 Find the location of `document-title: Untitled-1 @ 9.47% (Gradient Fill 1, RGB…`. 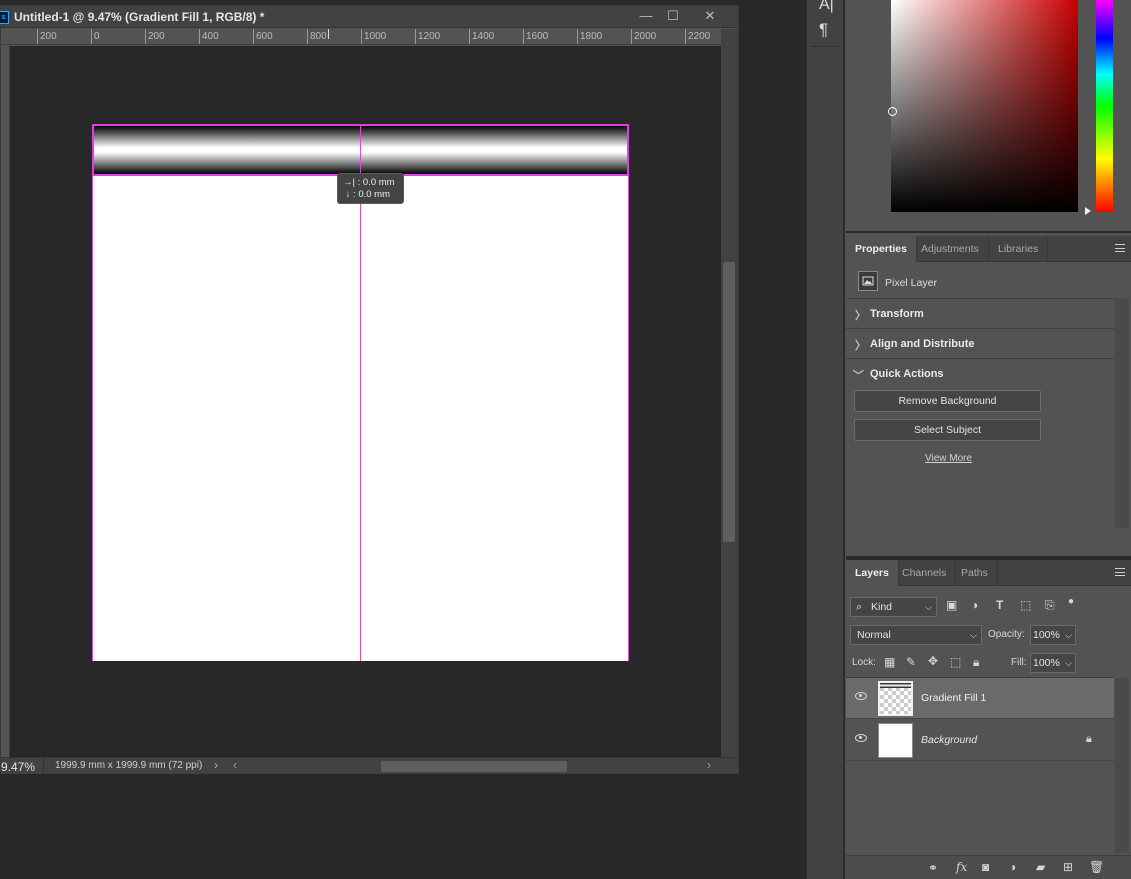

document-title: Untitled-1 @ 9.47% (Gradient Fill 1, RGB… is located at coordinates (139, 17).